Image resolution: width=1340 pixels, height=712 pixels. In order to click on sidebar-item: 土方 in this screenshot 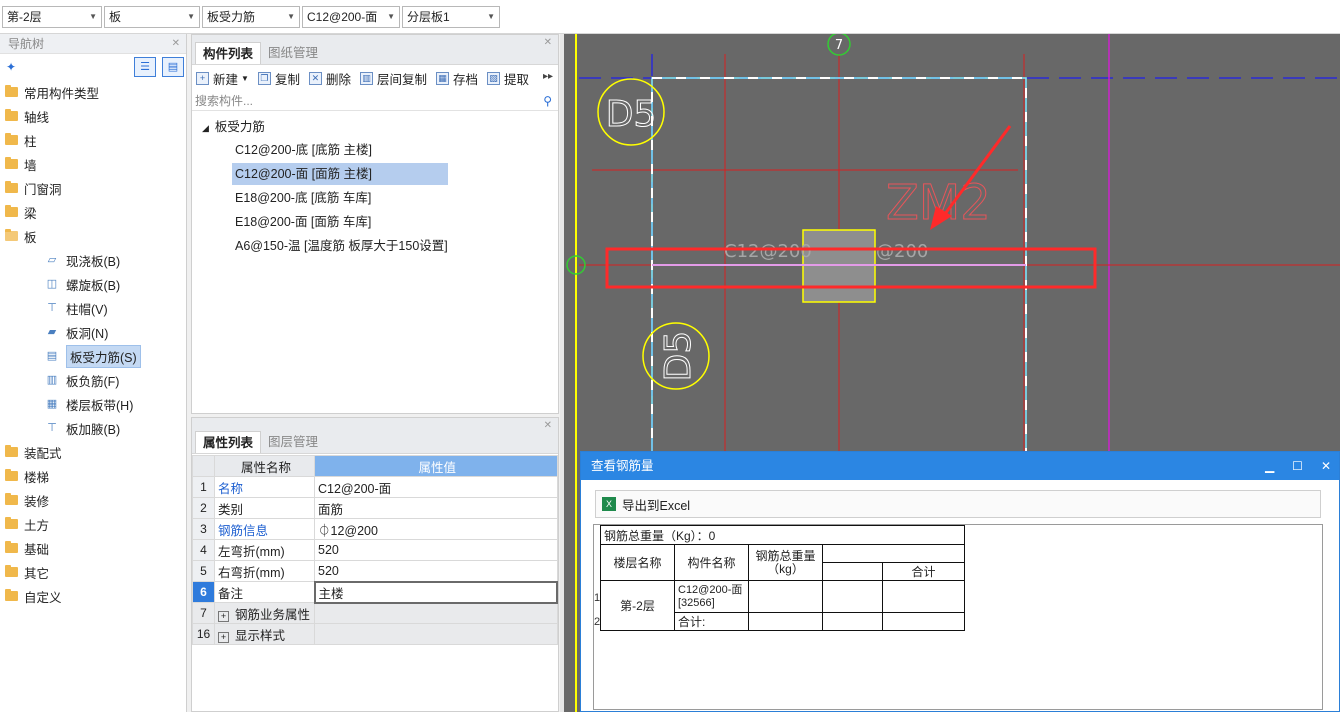, I will do `click(93, 524)`.